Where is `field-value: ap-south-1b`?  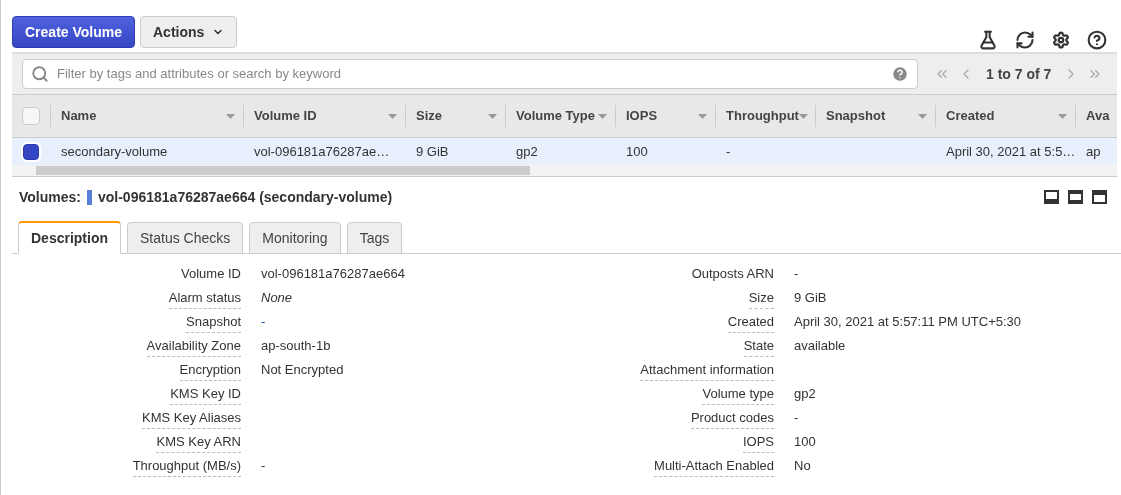 field-value: ap-south-1b is located at coordinates (296, 346).